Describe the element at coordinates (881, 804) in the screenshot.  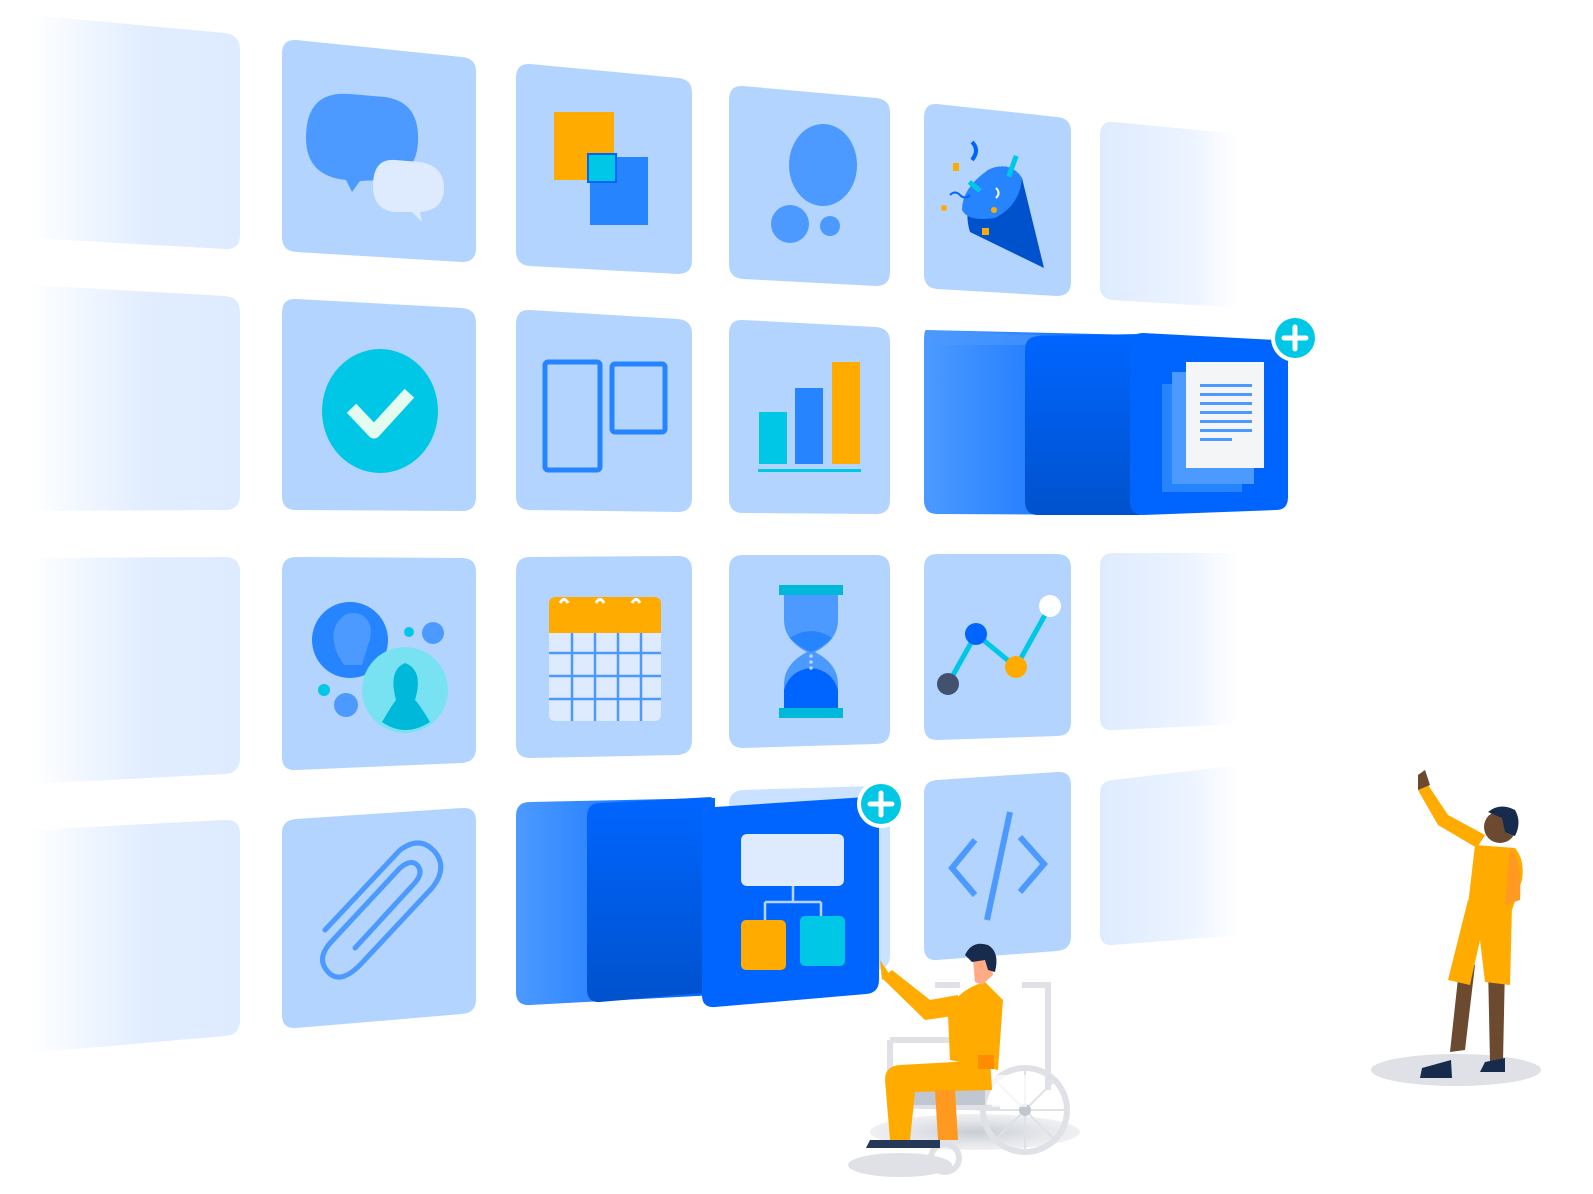
I see `add-button-flowchart` at that location.